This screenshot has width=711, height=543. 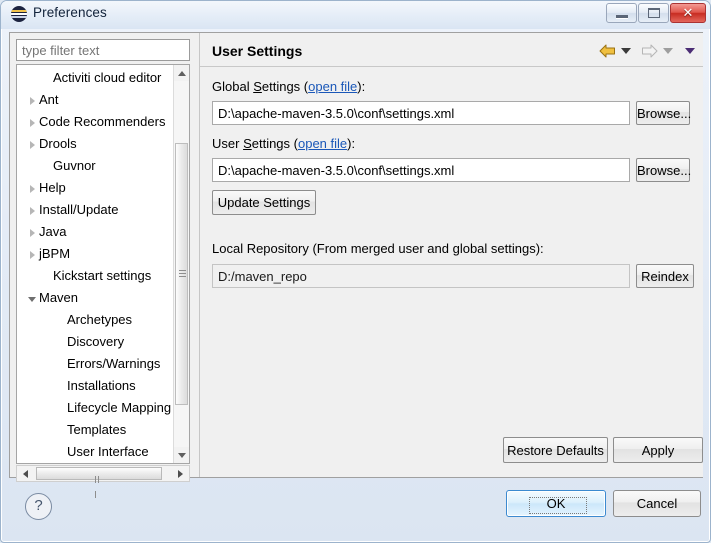 I want to click on tree-item-errors-warnings: Errors/Warnings, so click(x=96, y=364).